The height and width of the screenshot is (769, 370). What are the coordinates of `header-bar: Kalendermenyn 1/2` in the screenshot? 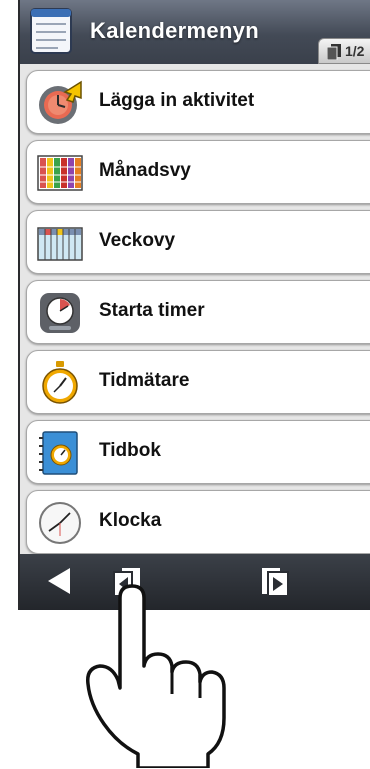 It's located at (195, 32).